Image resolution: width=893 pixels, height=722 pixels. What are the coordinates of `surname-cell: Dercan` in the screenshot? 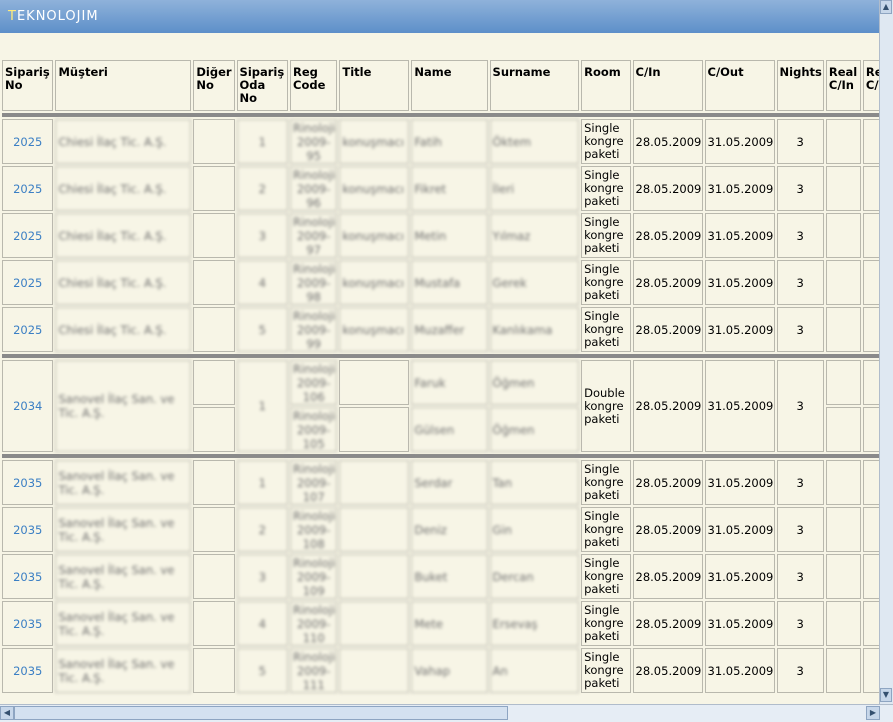 It's located at (534, 576).